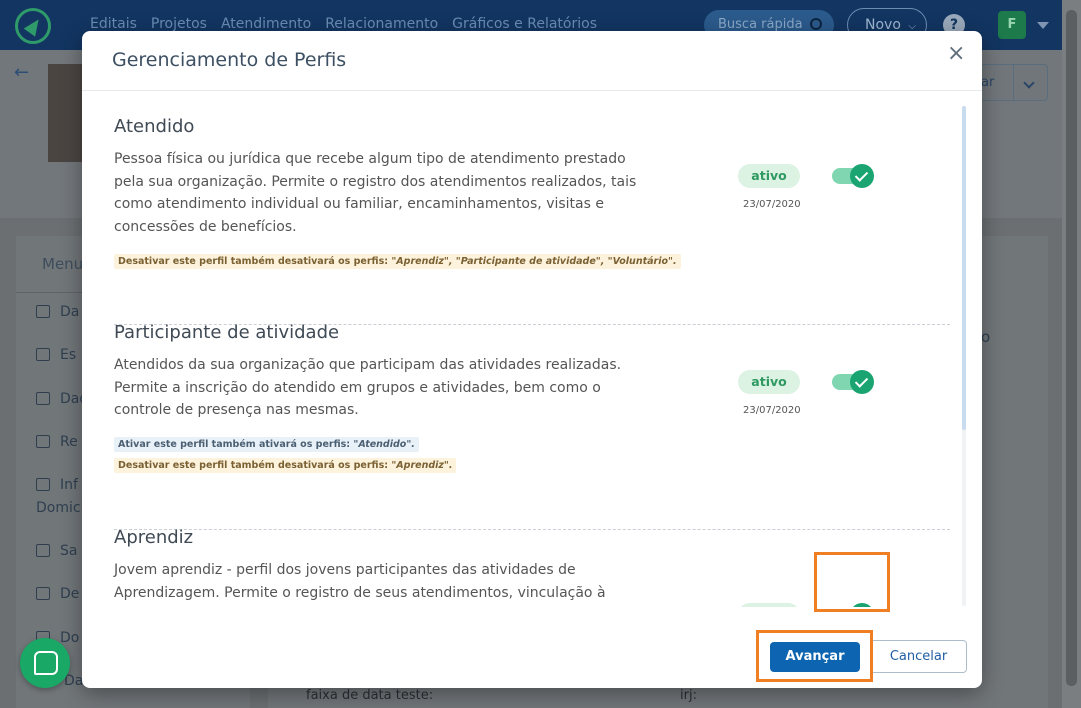 The height and width of the screenshot is (708, 1081). I want to click on panel-text-fragment: o, so click(986, 337).